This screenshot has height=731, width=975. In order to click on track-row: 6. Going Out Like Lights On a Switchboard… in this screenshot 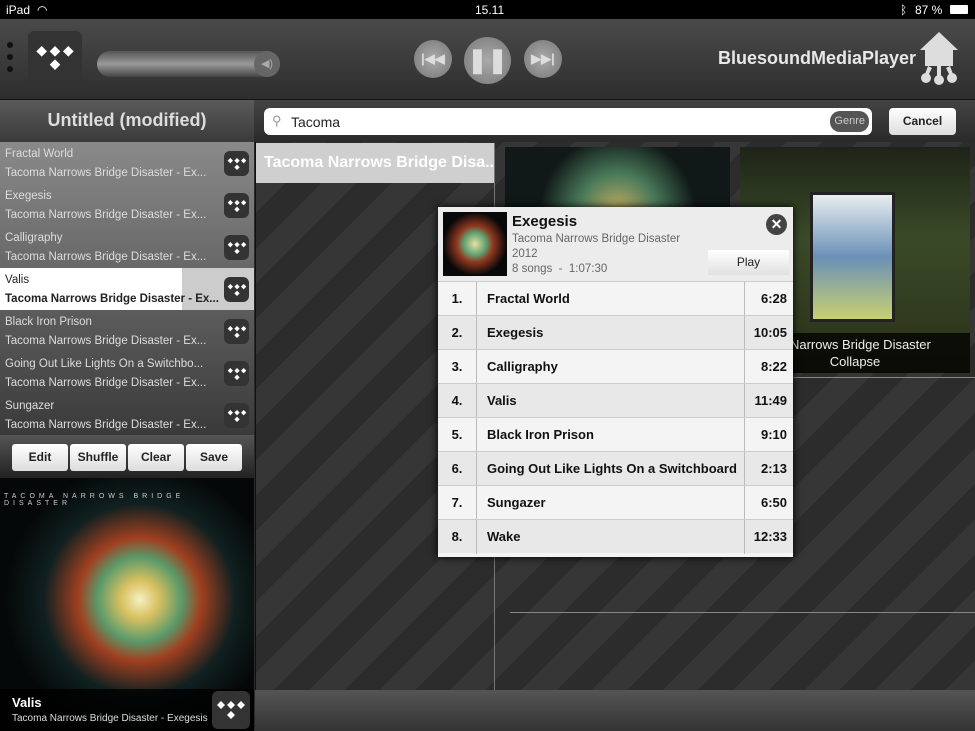, I will do `click(615, 468)`.